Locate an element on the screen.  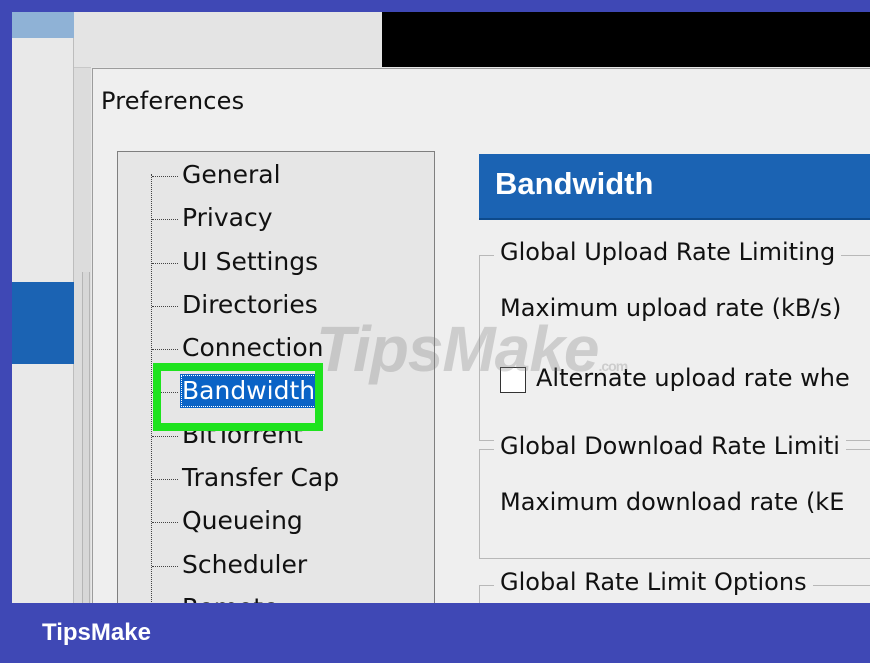
download-group-title: Global Download Rate Limiti is located at coordinates (670, 446).